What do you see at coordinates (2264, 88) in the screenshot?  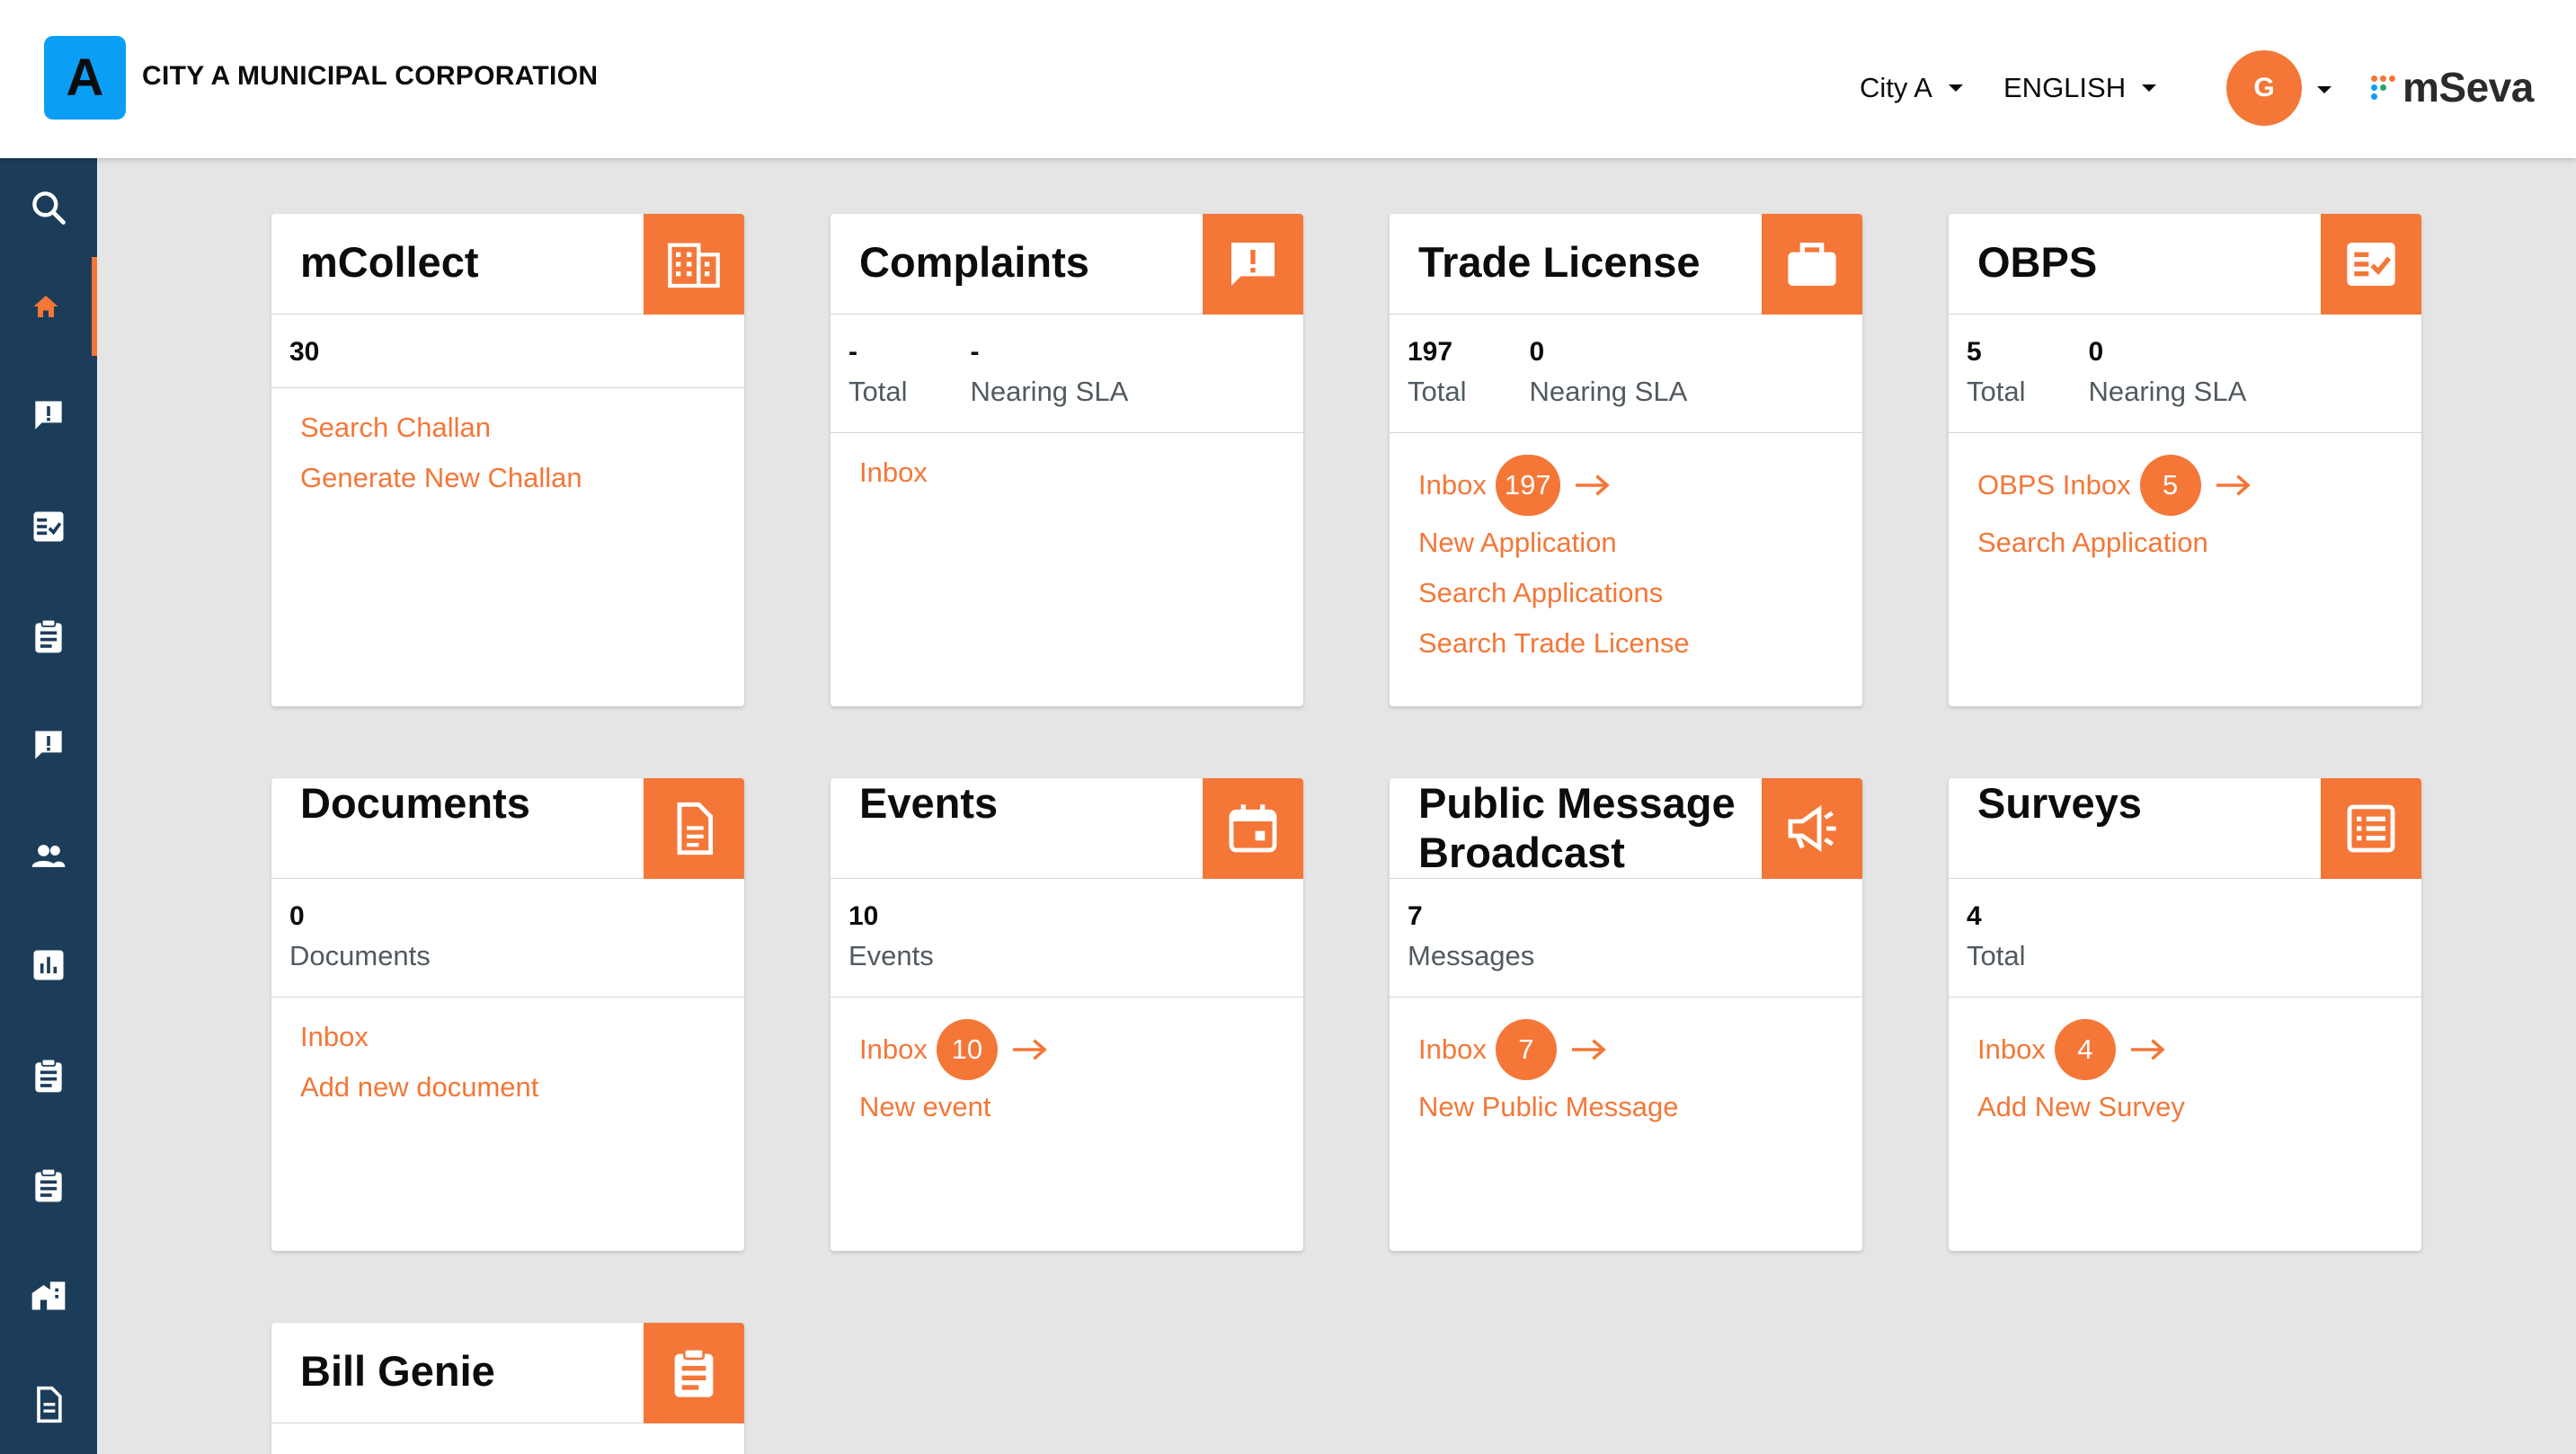 I see `user-avatar: G` at bounding box center [2264, 88].